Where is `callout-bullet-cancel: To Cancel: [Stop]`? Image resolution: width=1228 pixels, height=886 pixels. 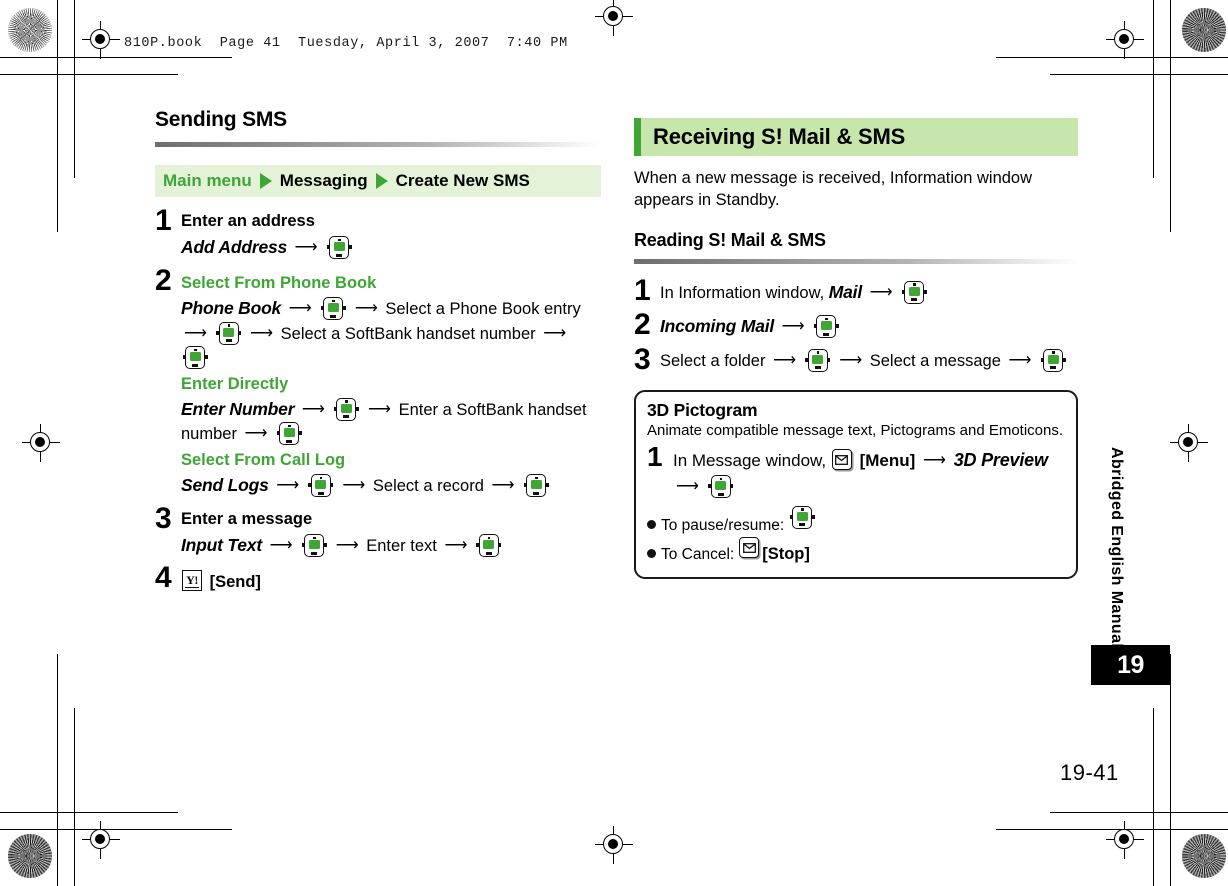
callout-bullet-cancel: To Cancel: [Stop] is located at coordinates (856, 552).